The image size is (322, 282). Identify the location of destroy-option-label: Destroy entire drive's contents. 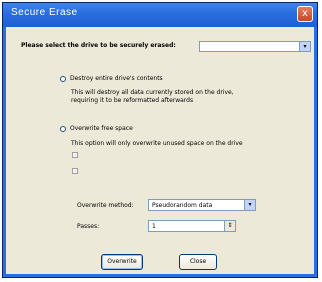
(116, 78).